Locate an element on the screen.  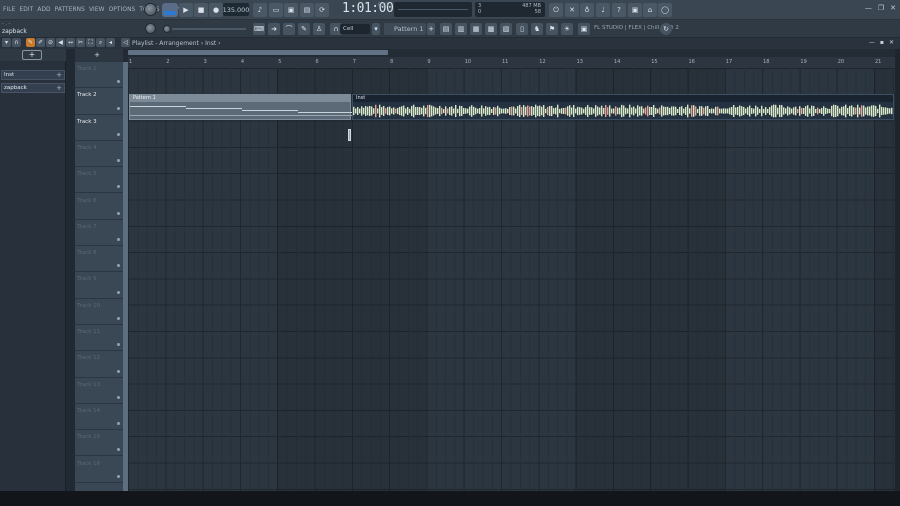
playlist-menu-icon: ▾ is located at coordinates (6, 42).